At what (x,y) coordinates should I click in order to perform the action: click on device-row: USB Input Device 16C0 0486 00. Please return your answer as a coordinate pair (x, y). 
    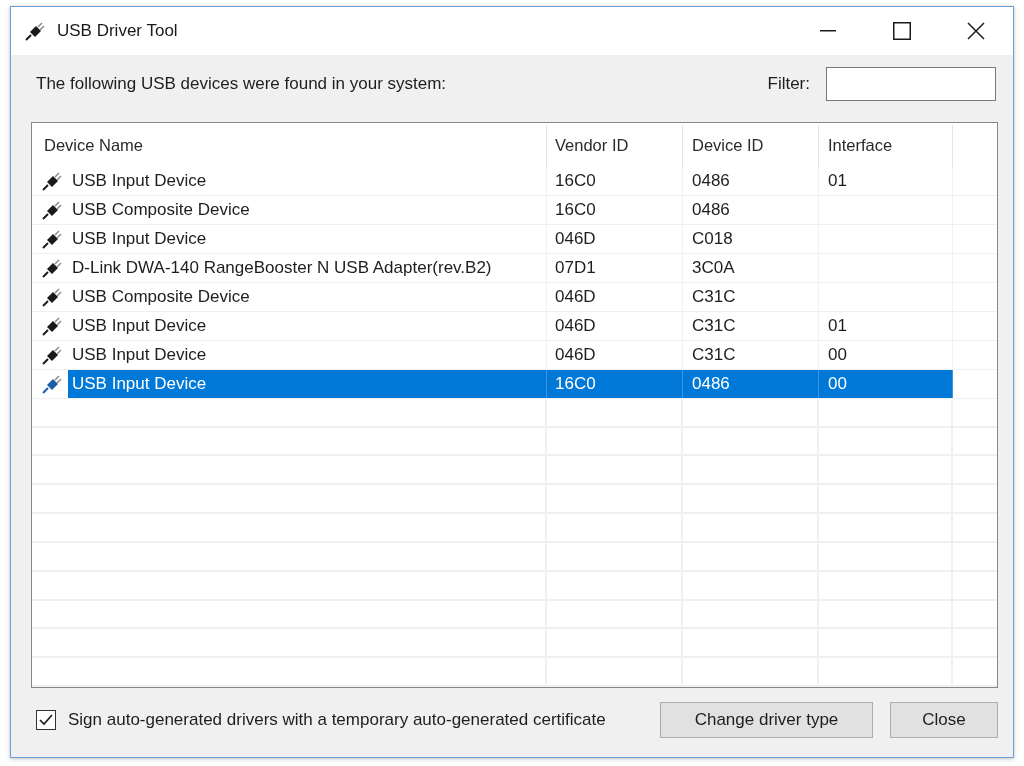
    Looking at the image, I should click on (510, 383).